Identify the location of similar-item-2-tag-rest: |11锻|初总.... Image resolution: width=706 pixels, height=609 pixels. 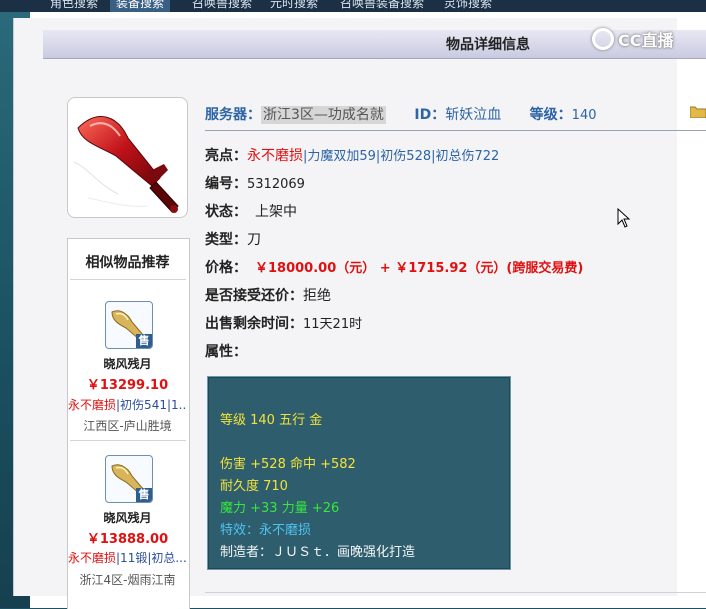
(151, 558).